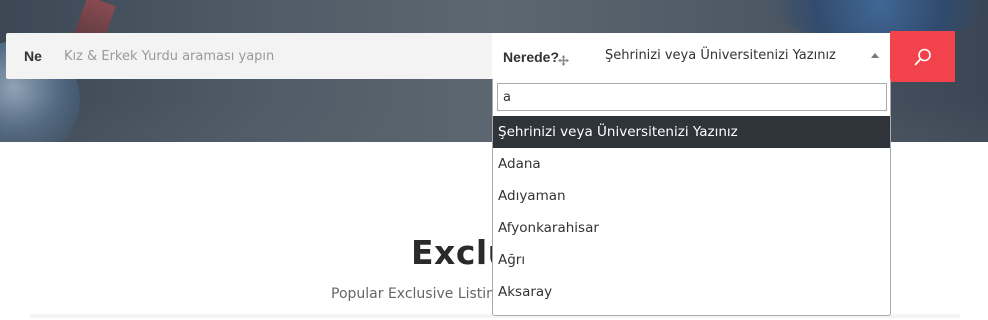  Describe the element at coordinates (875, 55) in the screenshot. I see `chevron-up-icon` at that location.